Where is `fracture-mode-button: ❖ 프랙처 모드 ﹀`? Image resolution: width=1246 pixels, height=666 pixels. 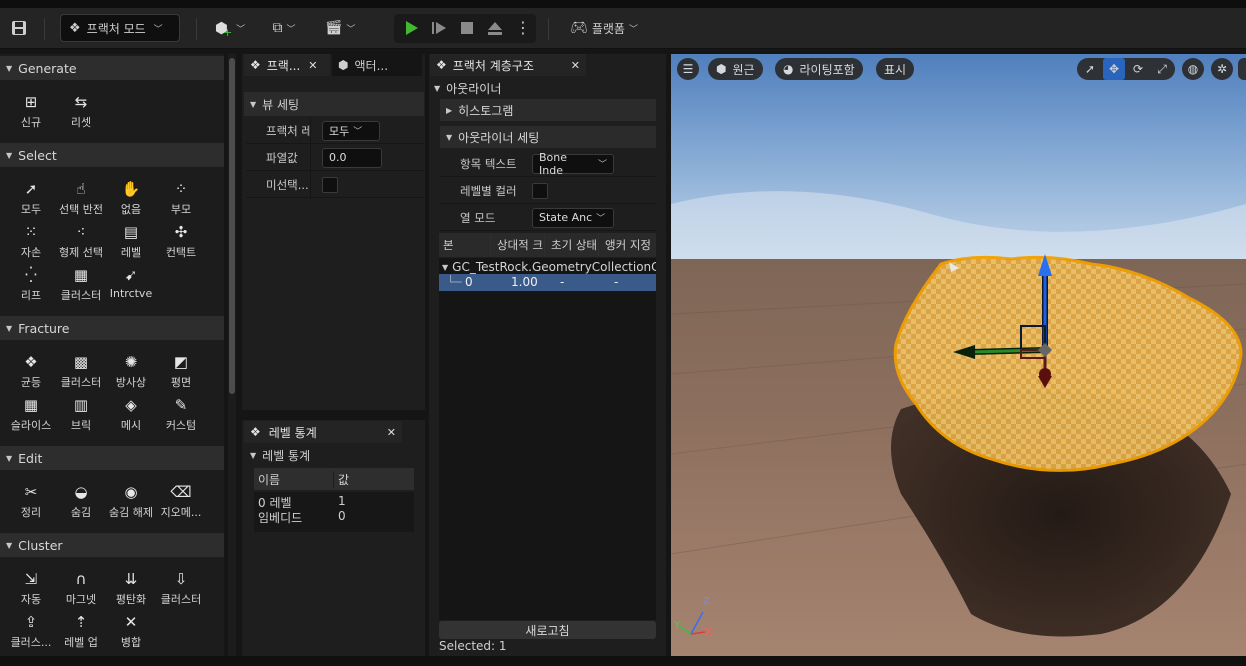 fracture-mode-button: ❖ 프랙처 모드 ﹀ is located at coordinates (120, 28).